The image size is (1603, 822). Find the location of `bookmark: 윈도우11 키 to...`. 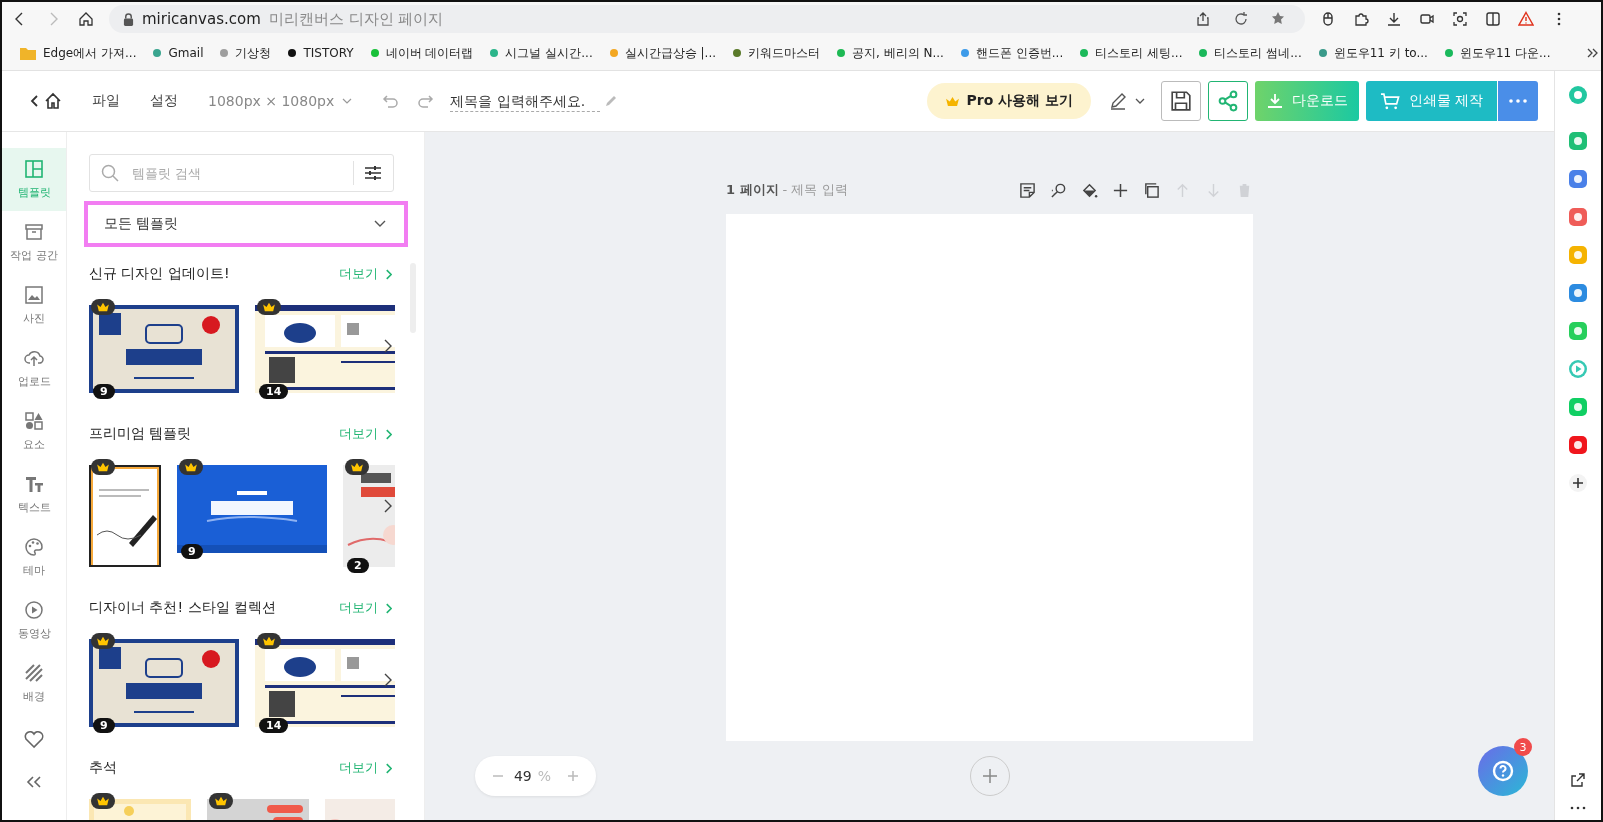

bookmark: 윈도우11 키 to... is located at coordinates (1373, 53).